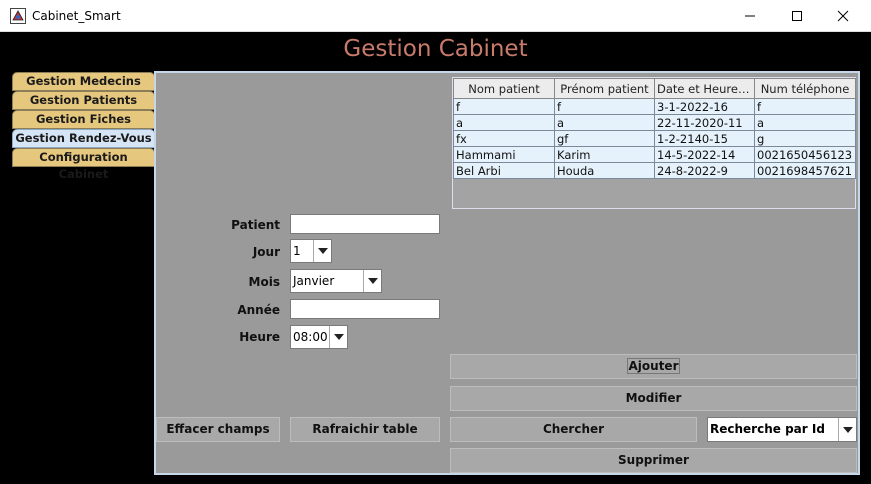 The height and width of the screenshot is (484, 871). I want to click on search-mode-select: Recherche par Id, so click(782, 429).